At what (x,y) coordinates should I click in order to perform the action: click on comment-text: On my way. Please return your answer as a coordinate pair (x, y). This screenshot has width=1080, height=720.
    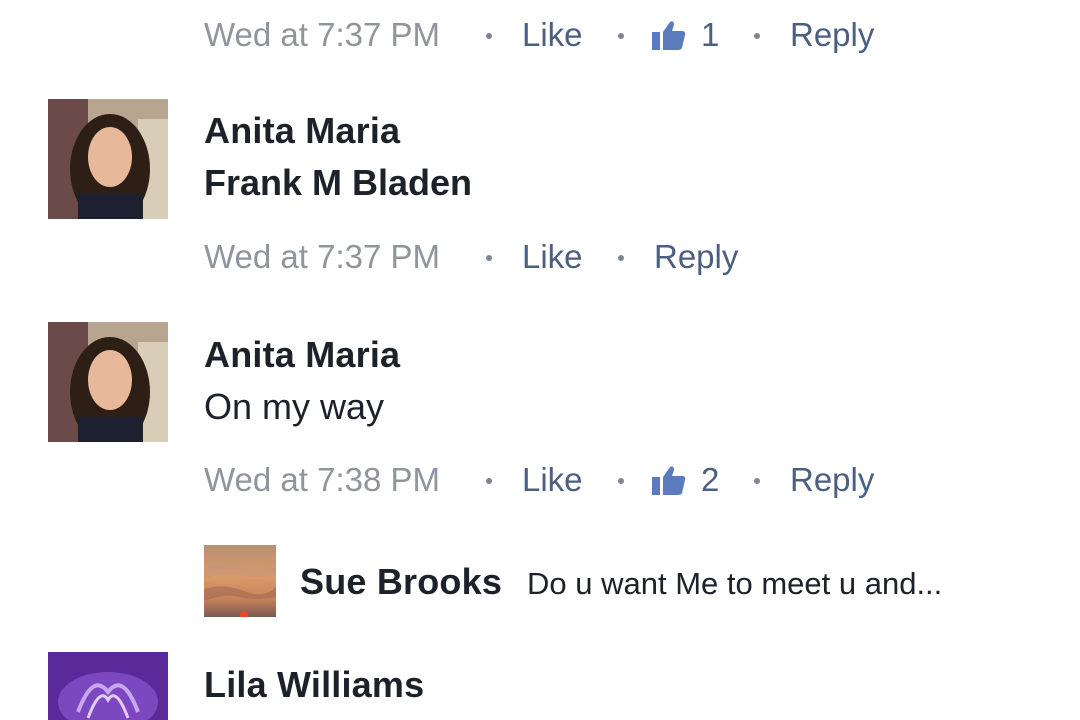
    Looking at the image, I should click on (294, 406).